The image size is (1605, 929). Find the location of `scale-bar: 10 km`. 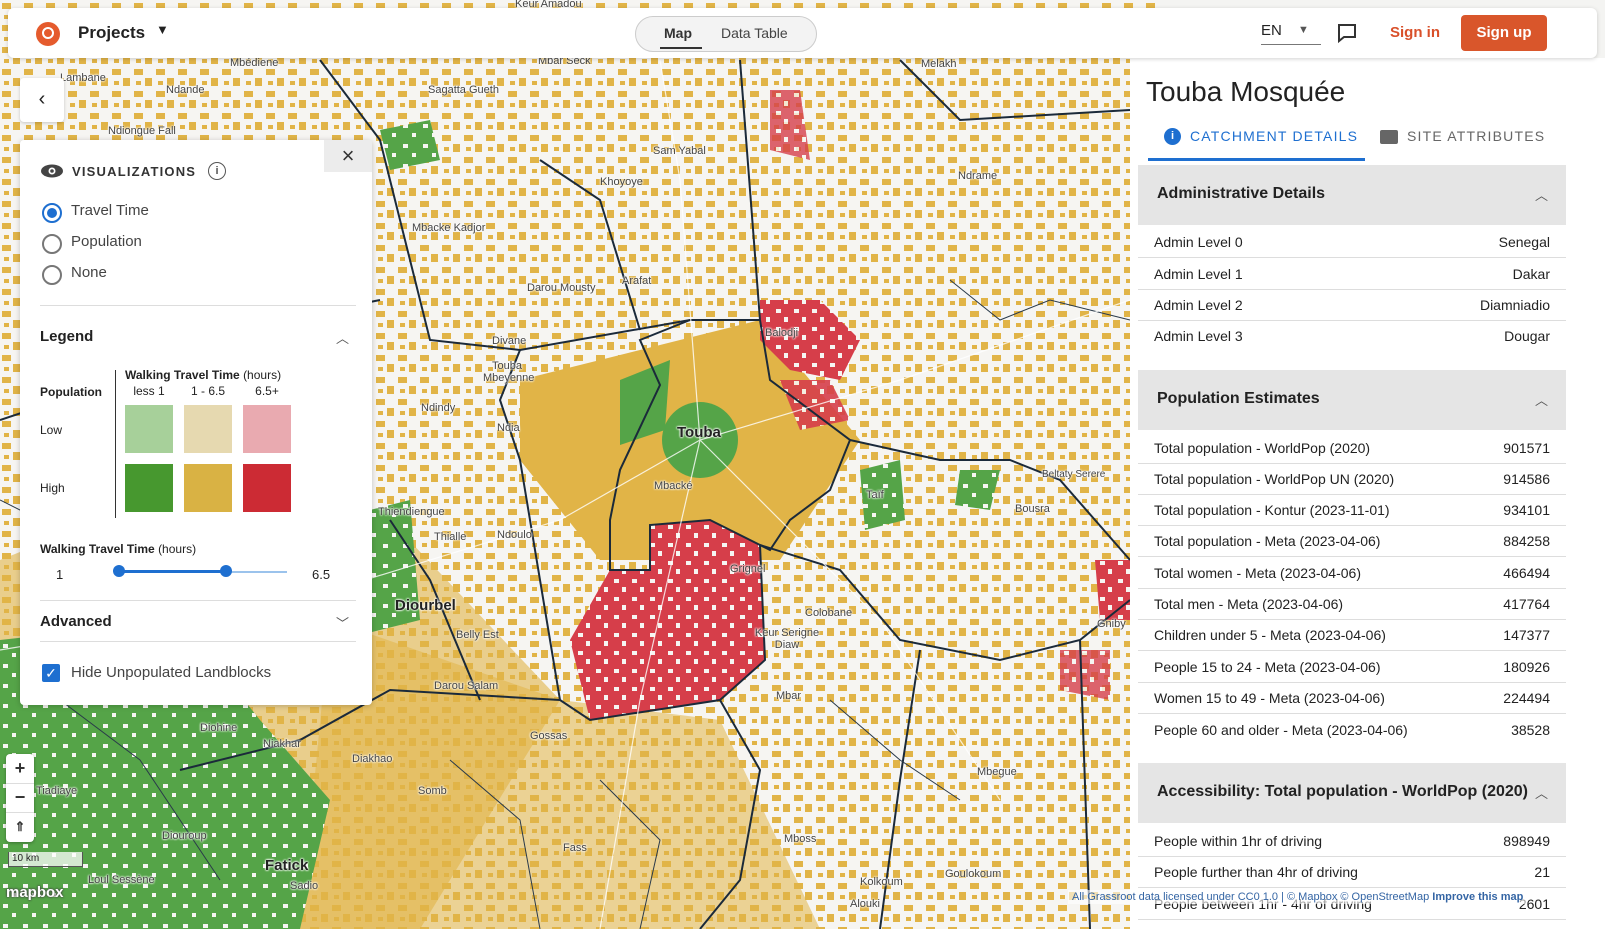

scale-bar: 10 km is located at coordinates (45, 859).